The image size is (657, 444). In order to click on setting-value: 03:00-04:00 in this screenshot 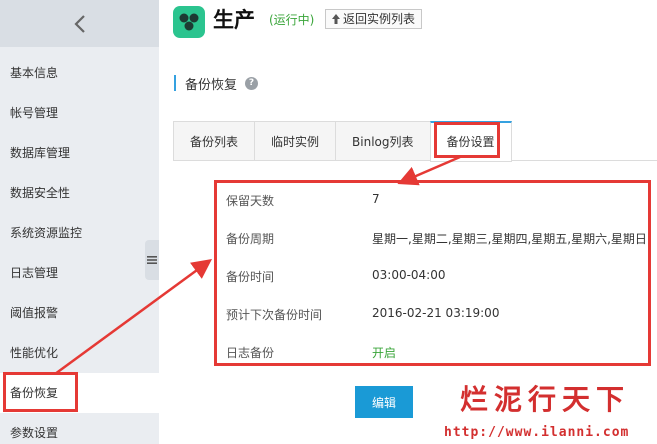, I will do `click(409, 275)`.